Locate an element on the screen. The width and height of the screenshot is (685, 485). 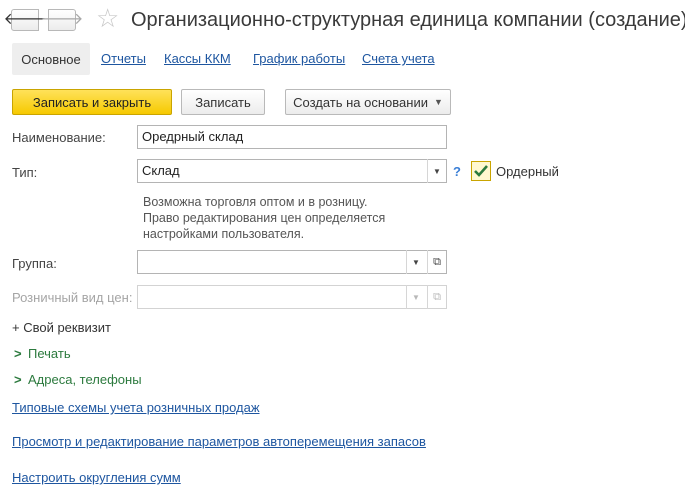
arrow-right-icon: 🡒 is located at coordinates (62, 19).